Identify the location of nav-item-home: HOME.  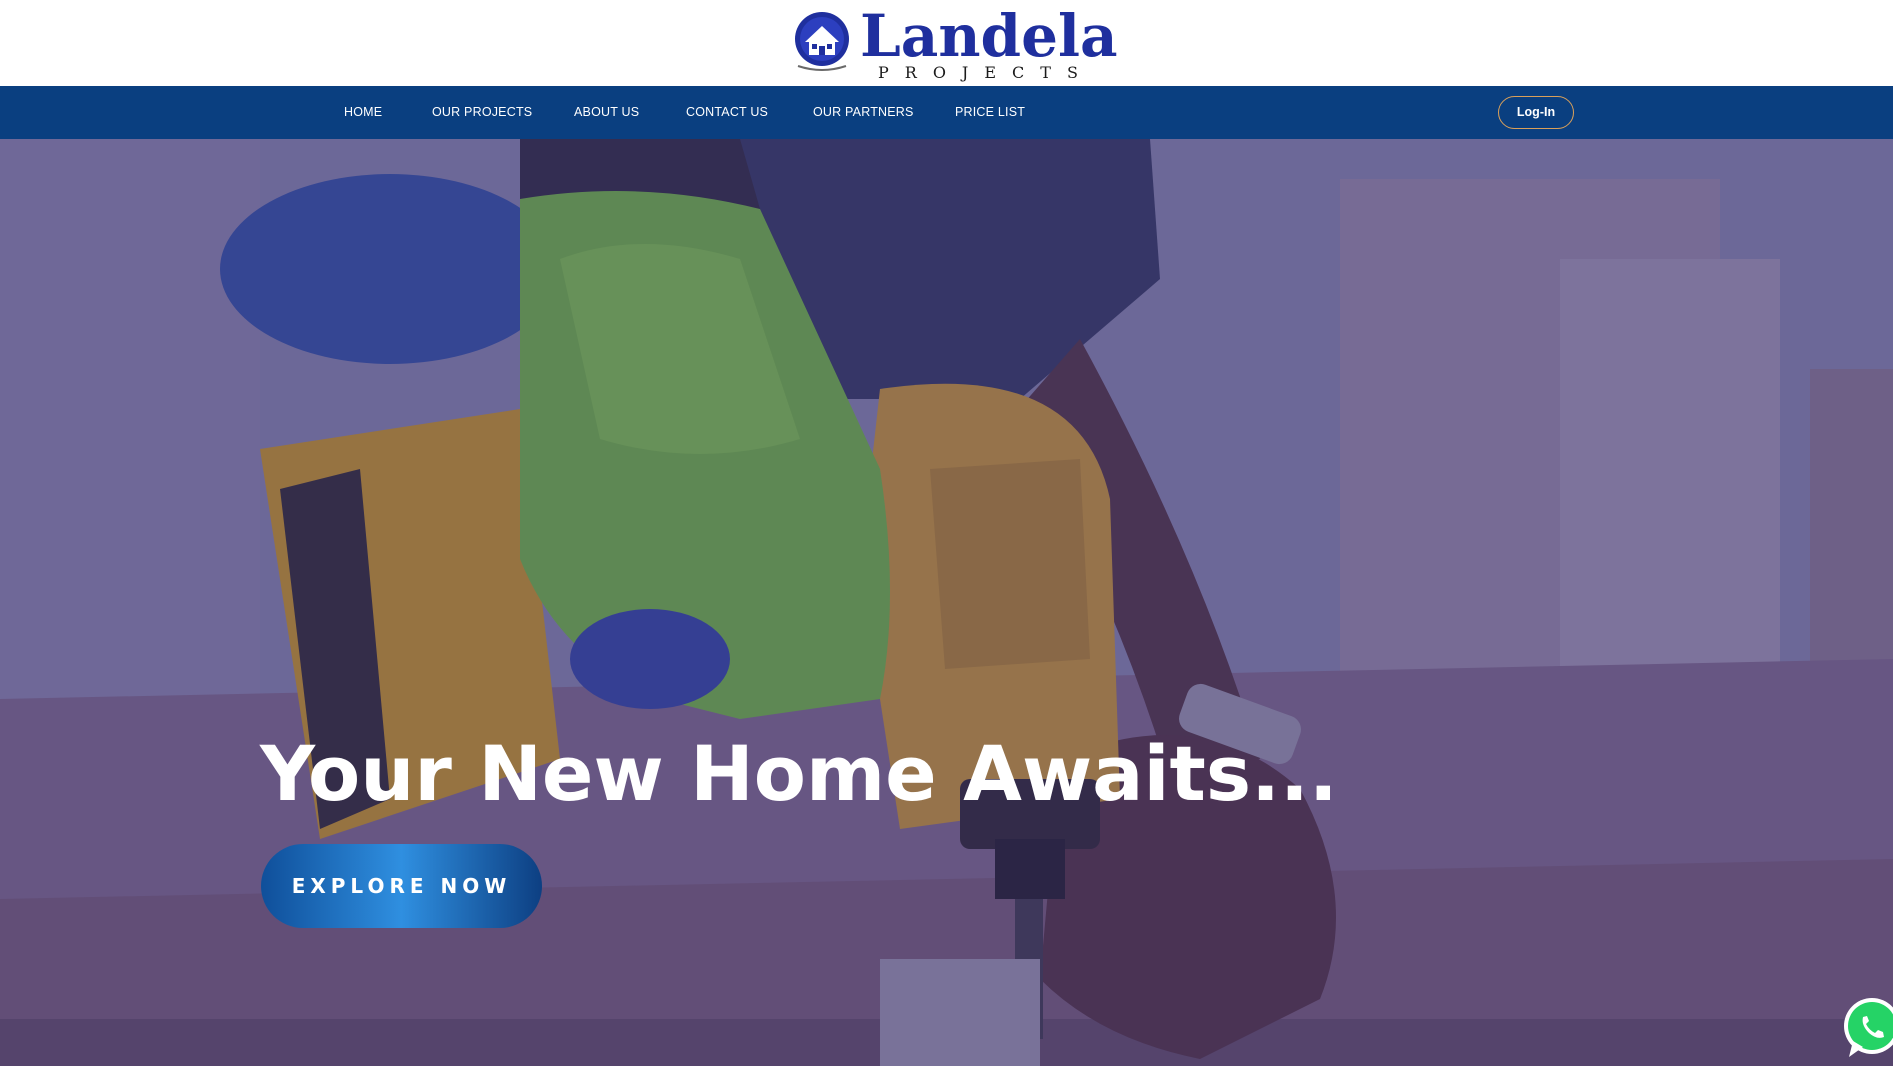
(363, 112).